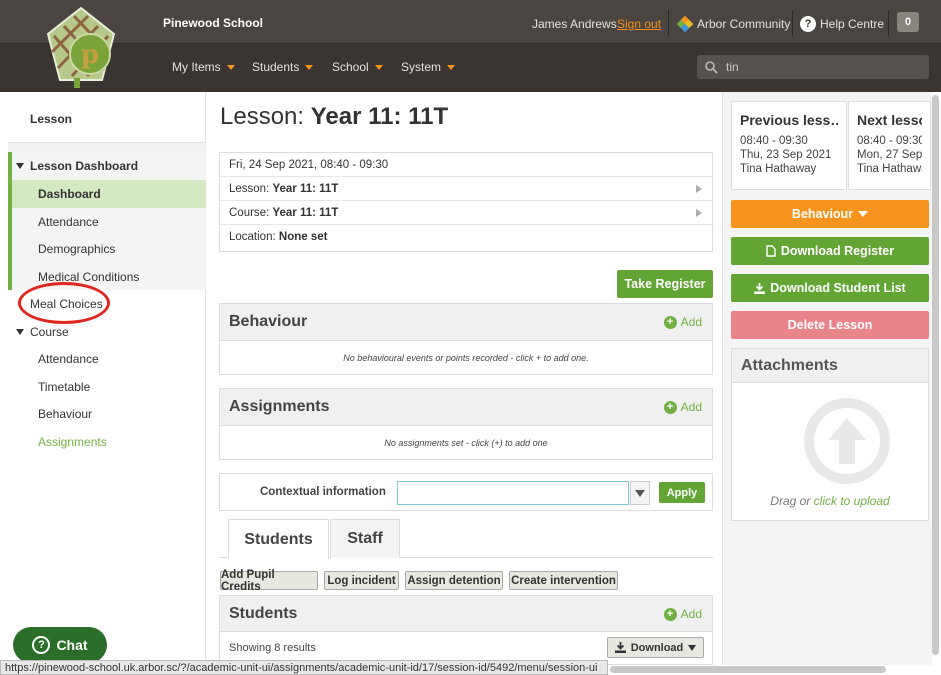  I want to click on download-student-list-label: Download Student List, so click(838, 288).